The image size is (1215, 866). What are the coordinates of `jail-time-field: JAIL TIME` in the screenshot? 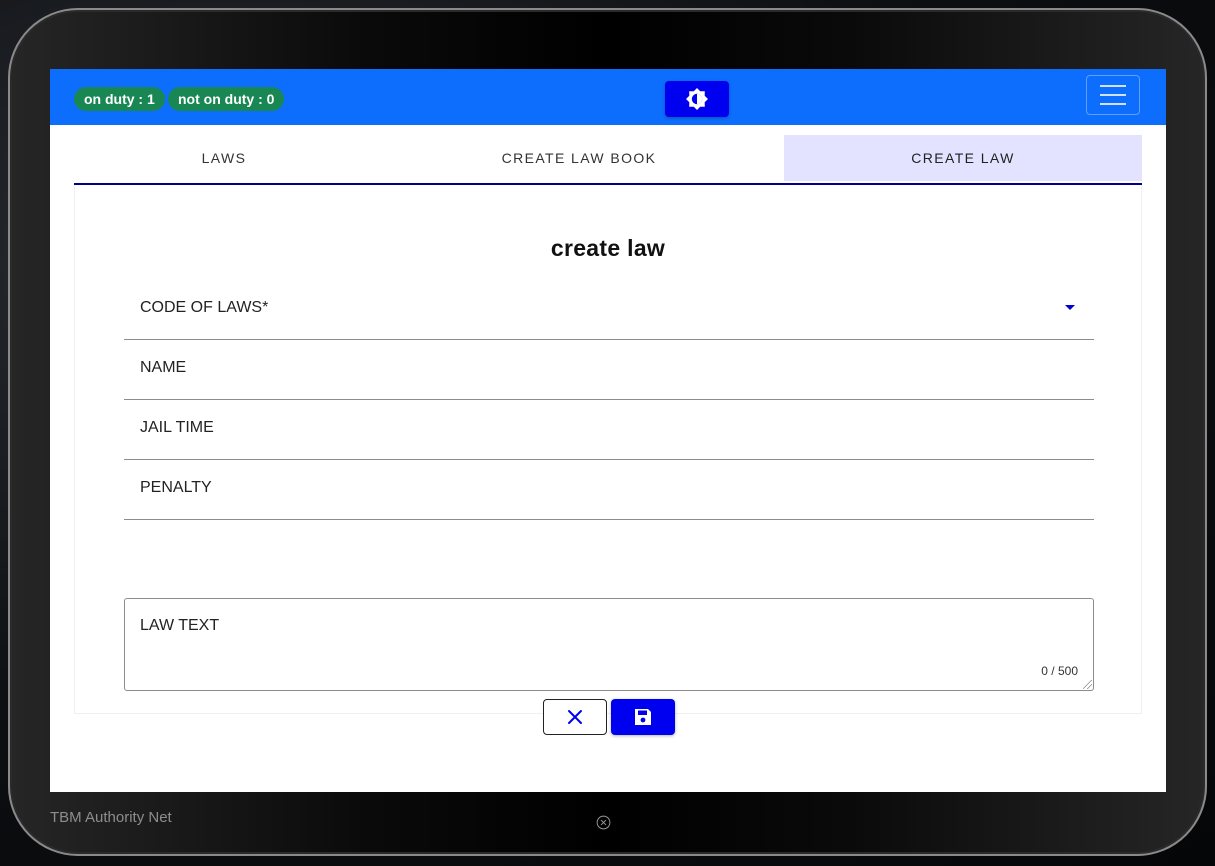 It's located at (609, 430).